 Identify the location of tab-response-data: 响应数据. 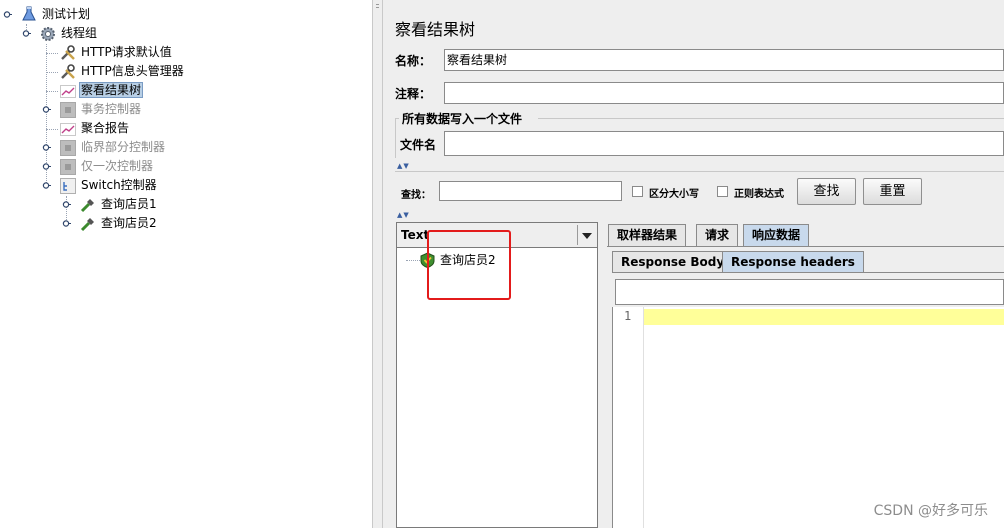
(776, 235).